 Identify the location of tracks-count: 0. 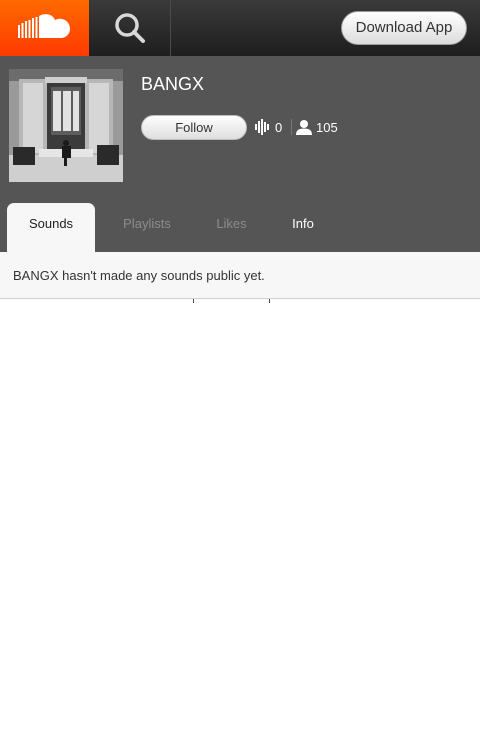
(279, 127).